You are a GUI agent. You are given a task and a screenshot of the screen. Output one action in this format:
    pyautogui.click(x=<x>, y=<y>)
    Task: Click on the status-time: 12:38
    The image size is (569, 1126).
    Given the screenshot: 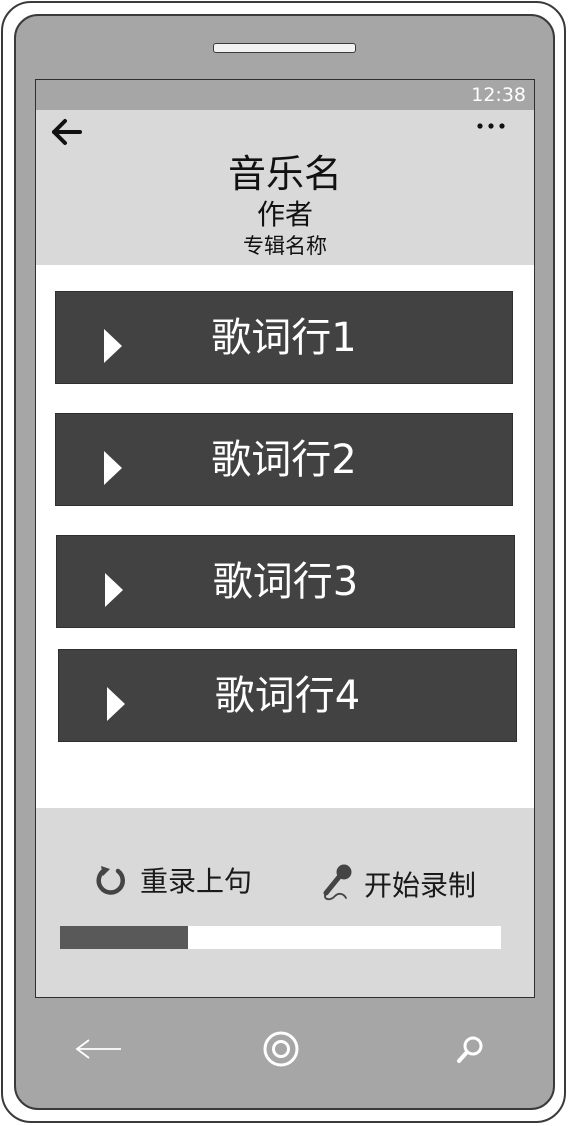 What is the action you would take?
    pyautogui.click(x=498, y=95)
    